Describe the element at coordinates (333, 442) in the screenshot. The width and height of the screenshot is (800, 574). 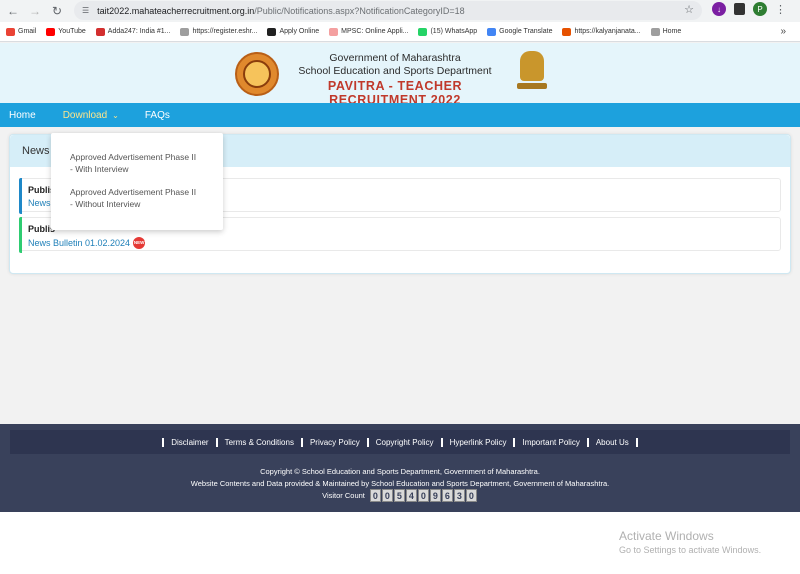
I see `footer-link: Privacy Policy` at that location.